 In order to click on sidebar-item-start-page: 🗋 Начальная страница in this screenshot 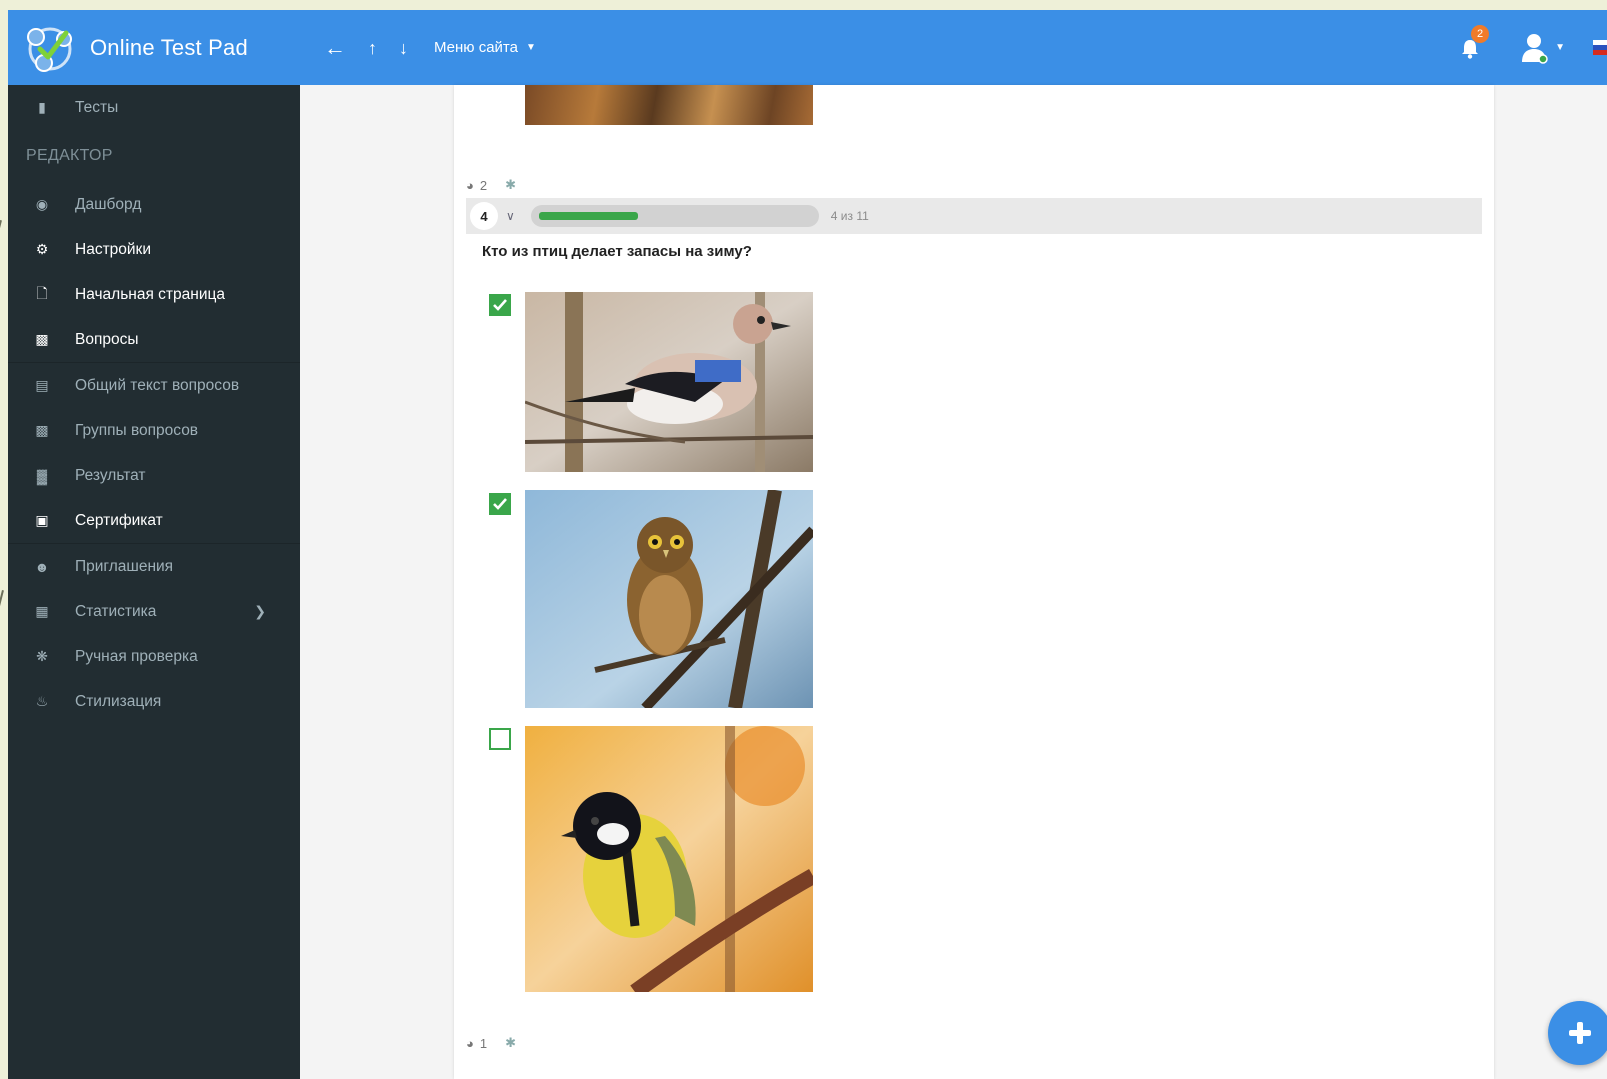, I will do `click(154, 294)`.